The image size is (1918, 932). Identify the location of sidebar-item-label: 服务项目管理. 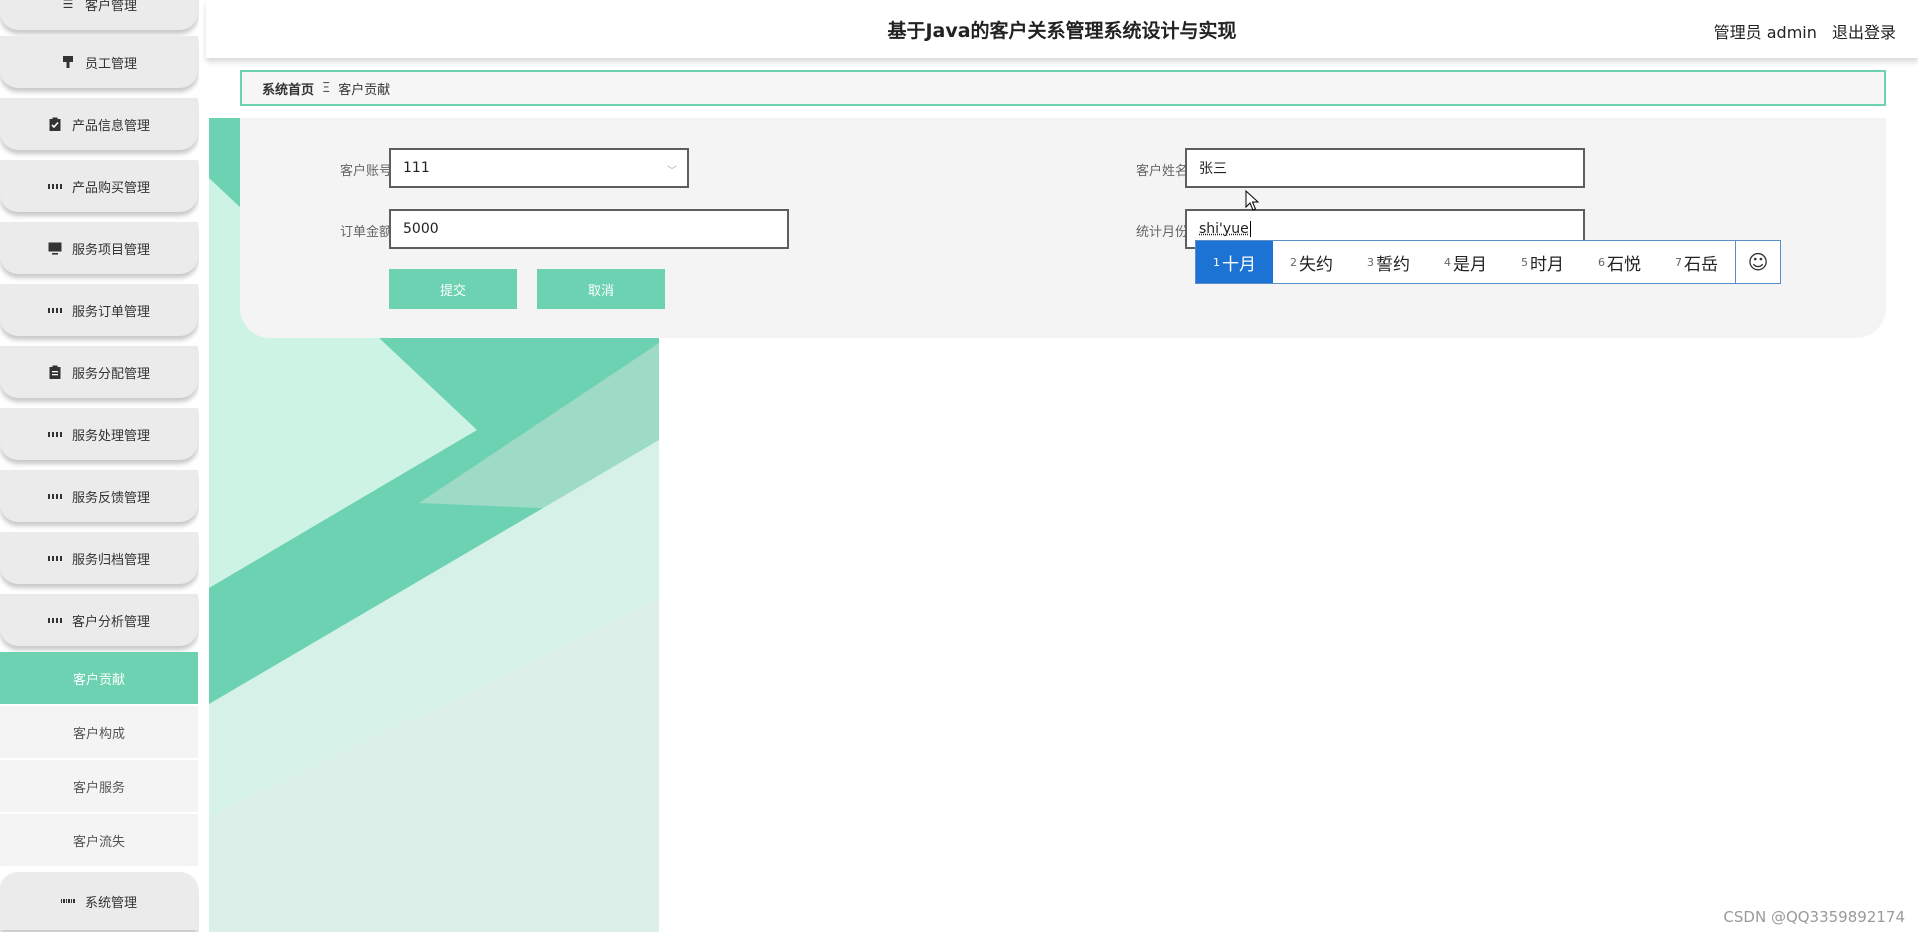
(110, 250).